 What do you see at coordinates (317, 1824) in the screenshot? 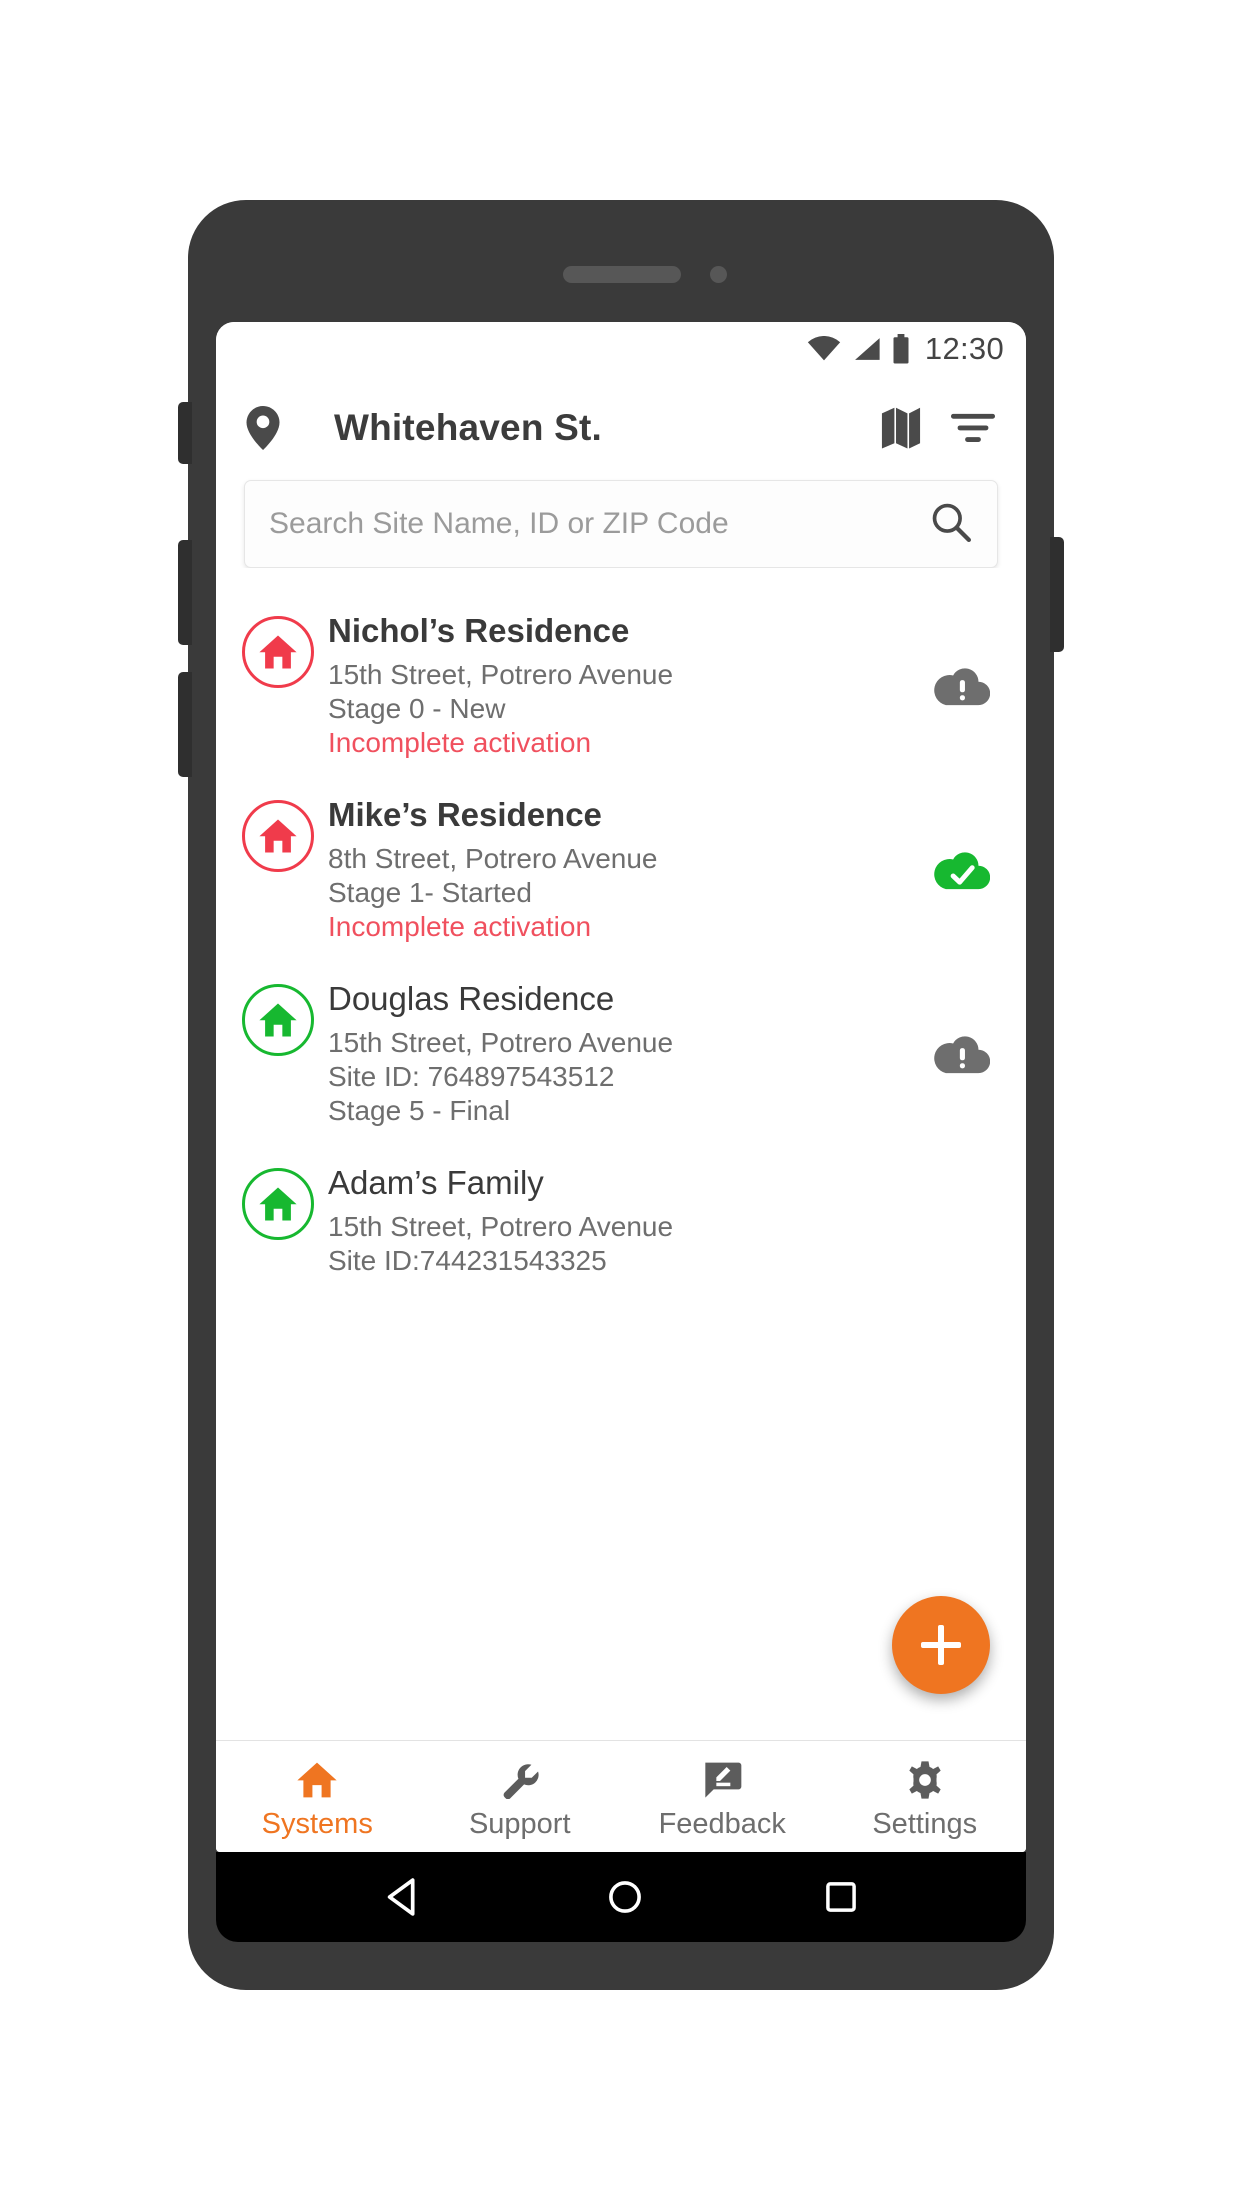
I see `tab-label: Systems` at bounding box center [317, 1824].